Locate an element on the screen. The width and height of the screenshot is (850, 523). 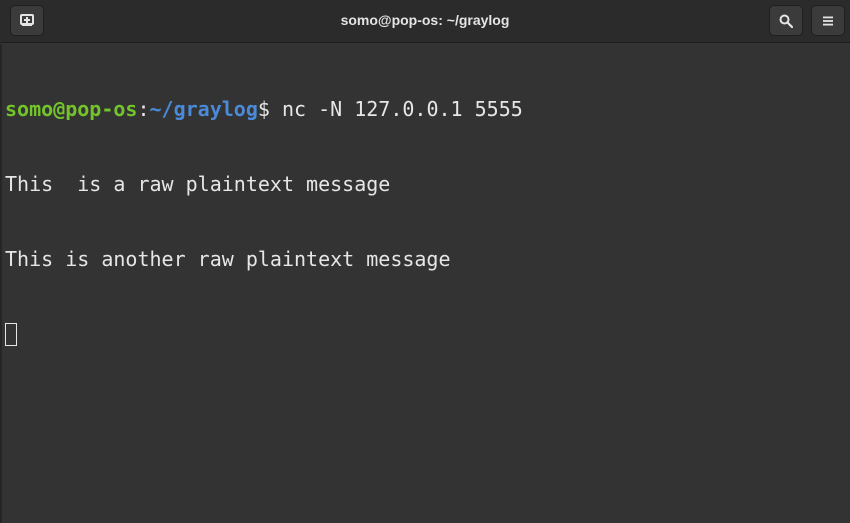
title-bar: somo@pop-os: ~/graylog is located at coordinates (425, 21).